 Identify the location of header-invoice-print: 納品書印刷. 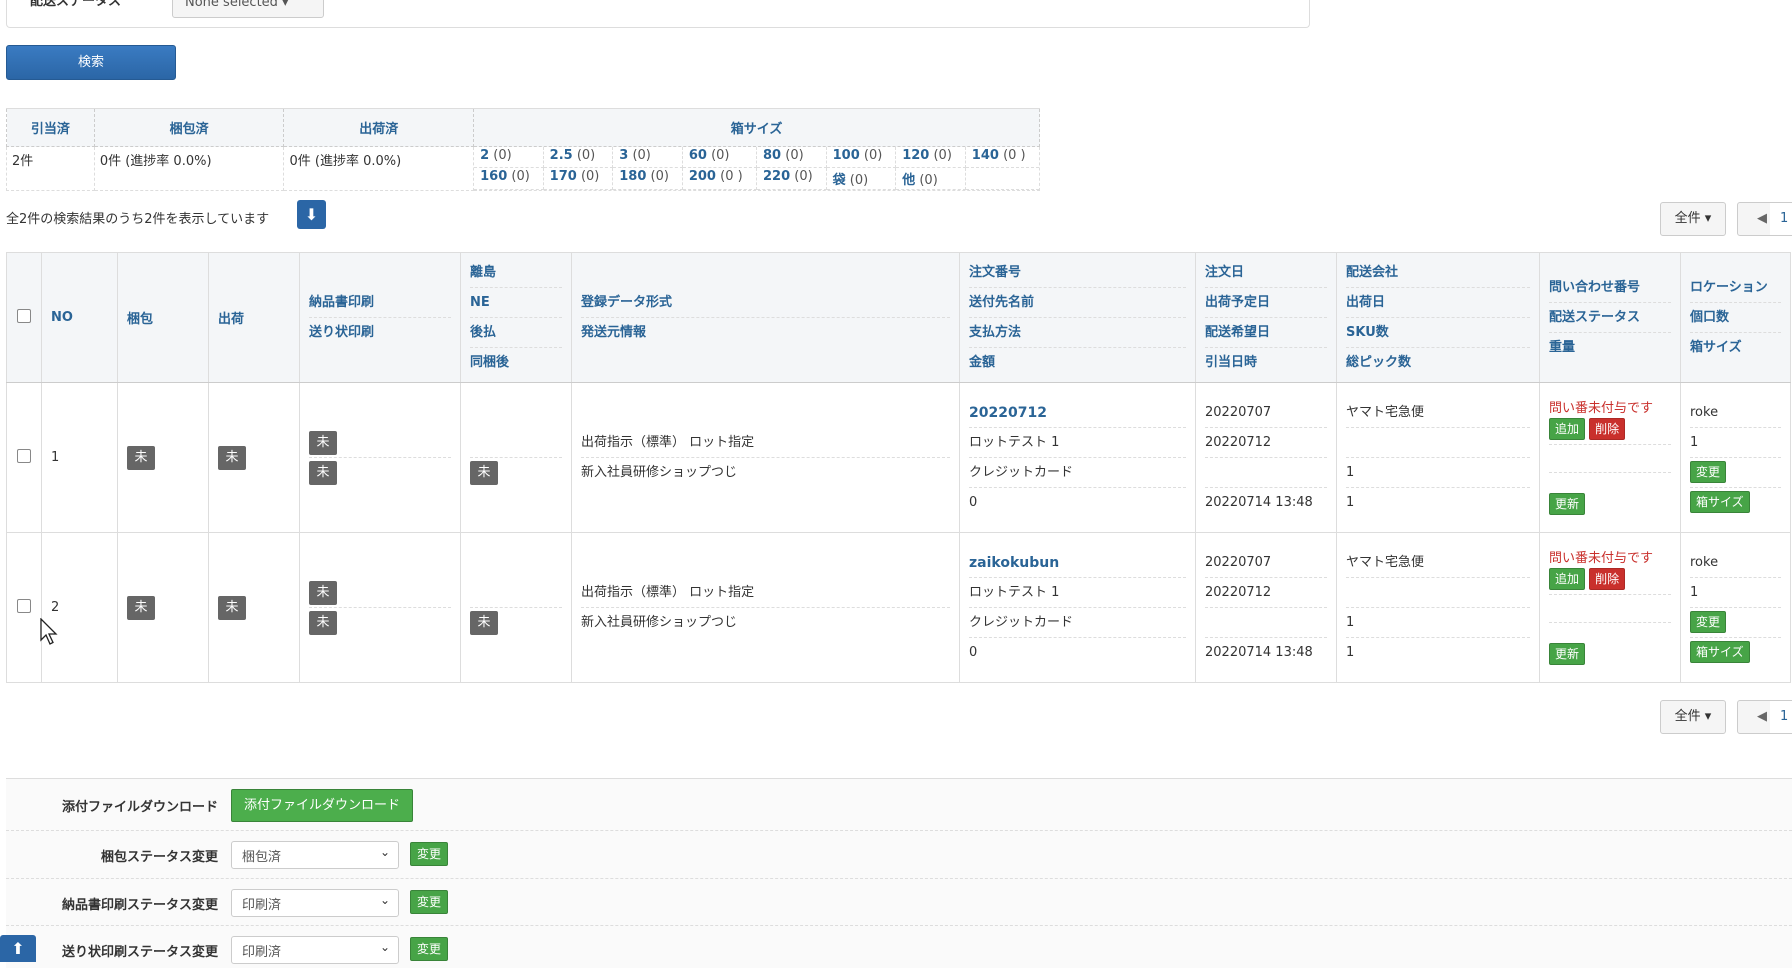
(380, 303).